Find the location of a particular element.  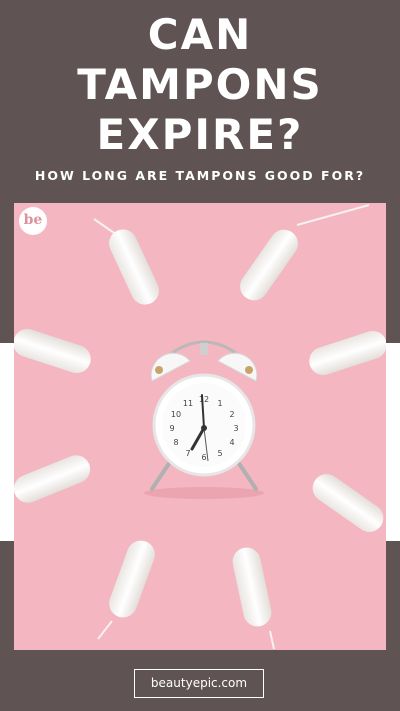

clock-number: 12 is located at coordinates (204, 399).